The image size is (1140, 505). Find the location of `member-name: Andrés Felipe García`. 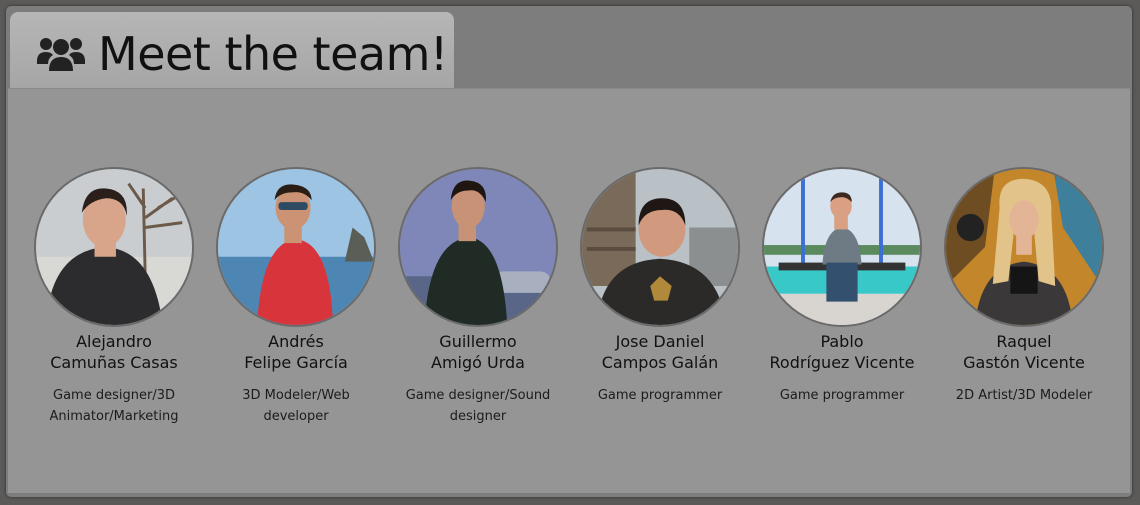

member-name: Andrés Felipe García is located at coordinates (296, 352).